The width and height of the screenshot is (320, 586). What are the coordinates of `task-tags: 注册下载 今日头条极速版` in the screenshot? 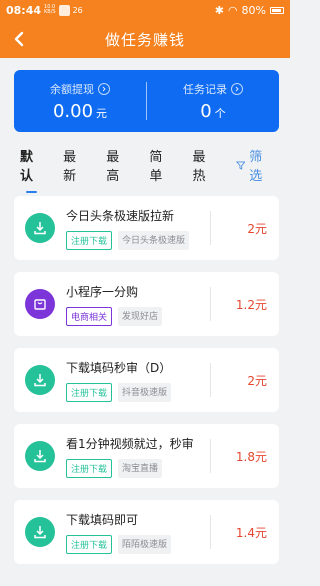 It's located at (138, 240).